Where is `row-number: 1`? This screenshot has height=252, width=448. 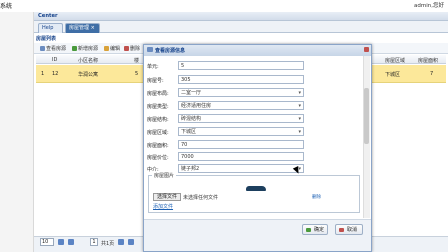 row-number: 1 is located at coordinates (43, 74).